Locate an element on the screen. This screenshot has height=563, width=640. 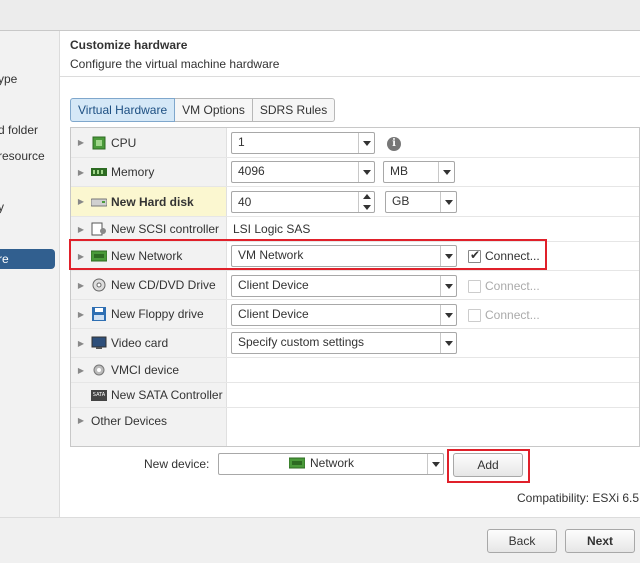
memory-label: Memory is located at coordinates (133, 172).